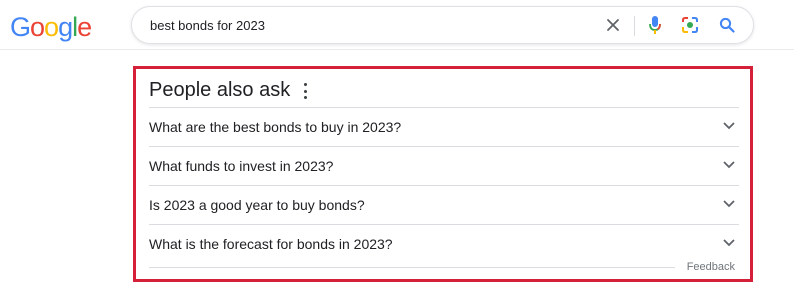  Describe the element at coordinates (444, 165) in the screenshot. I see `paa-question: What funds to invest in 2023?` at that location.